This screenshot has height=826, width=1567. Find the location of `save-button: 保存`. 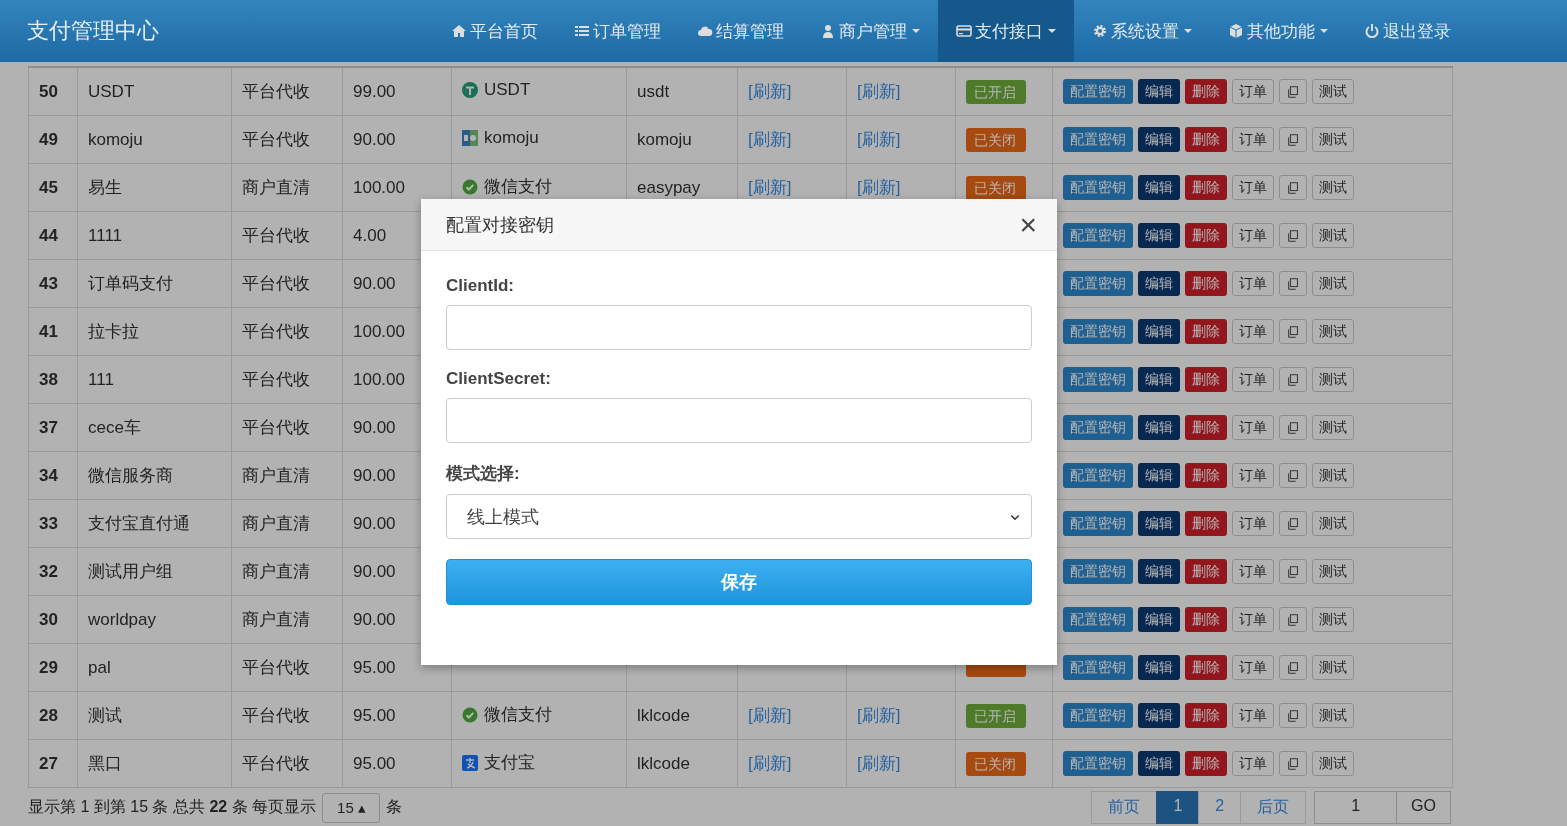

save-button: 保存 is located at coordinates (739, 582).